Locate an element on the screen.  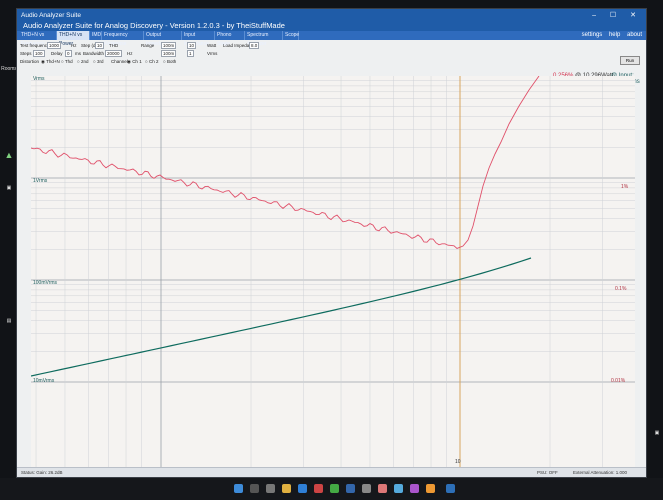
settings-link: settings is located at coordinates (592, 35).